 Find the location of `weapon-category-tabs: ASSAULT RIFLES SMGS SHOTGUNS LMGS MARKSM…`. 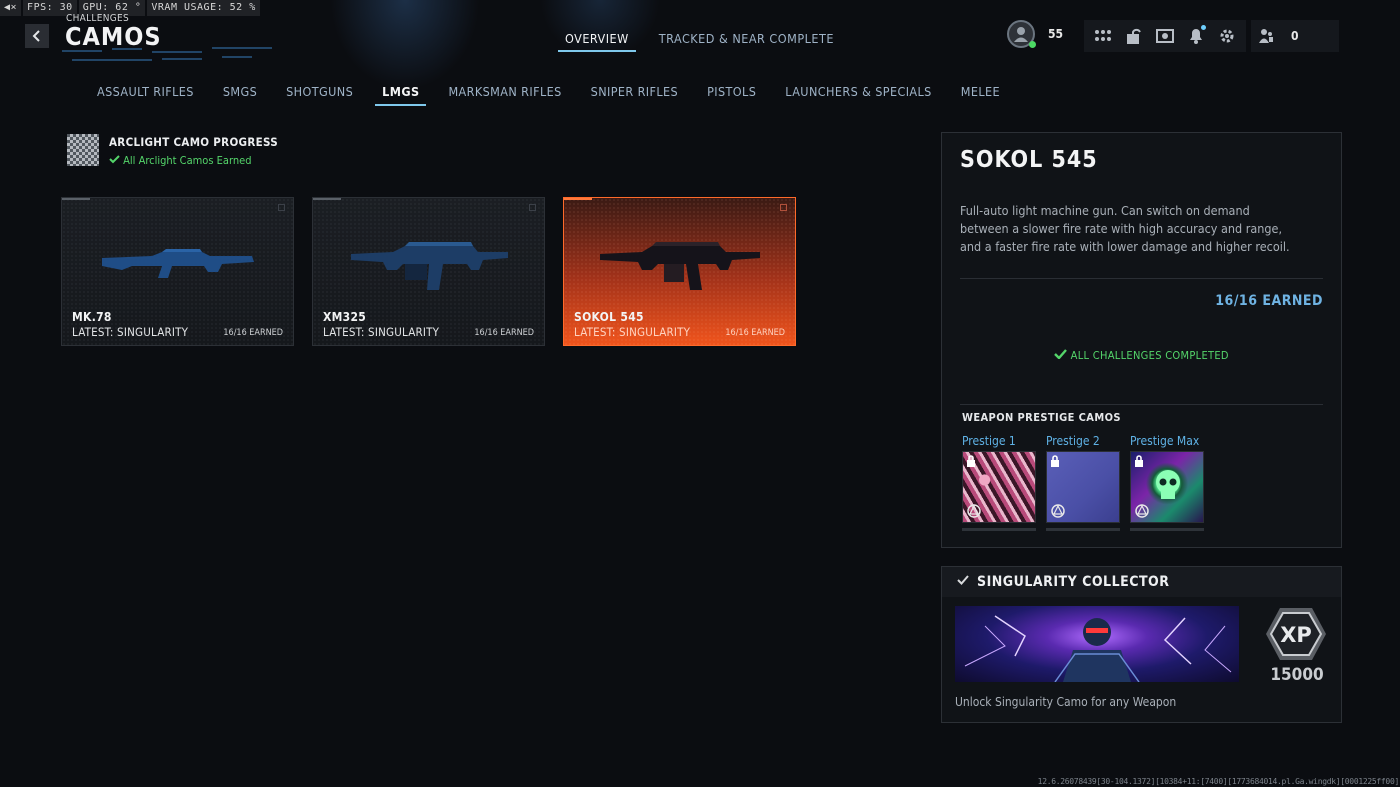

weapon-category-tabs: ASSAULT RIFLES SMGS SHOTGUNS LMGS MARKSM… is located at coordinates (556, 93).